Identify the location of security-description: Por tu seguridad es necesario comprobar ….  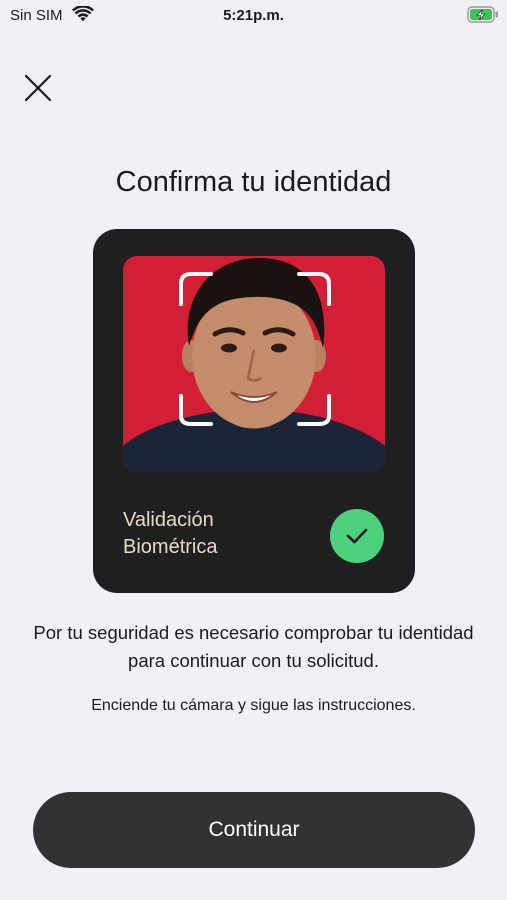
(253, 646).